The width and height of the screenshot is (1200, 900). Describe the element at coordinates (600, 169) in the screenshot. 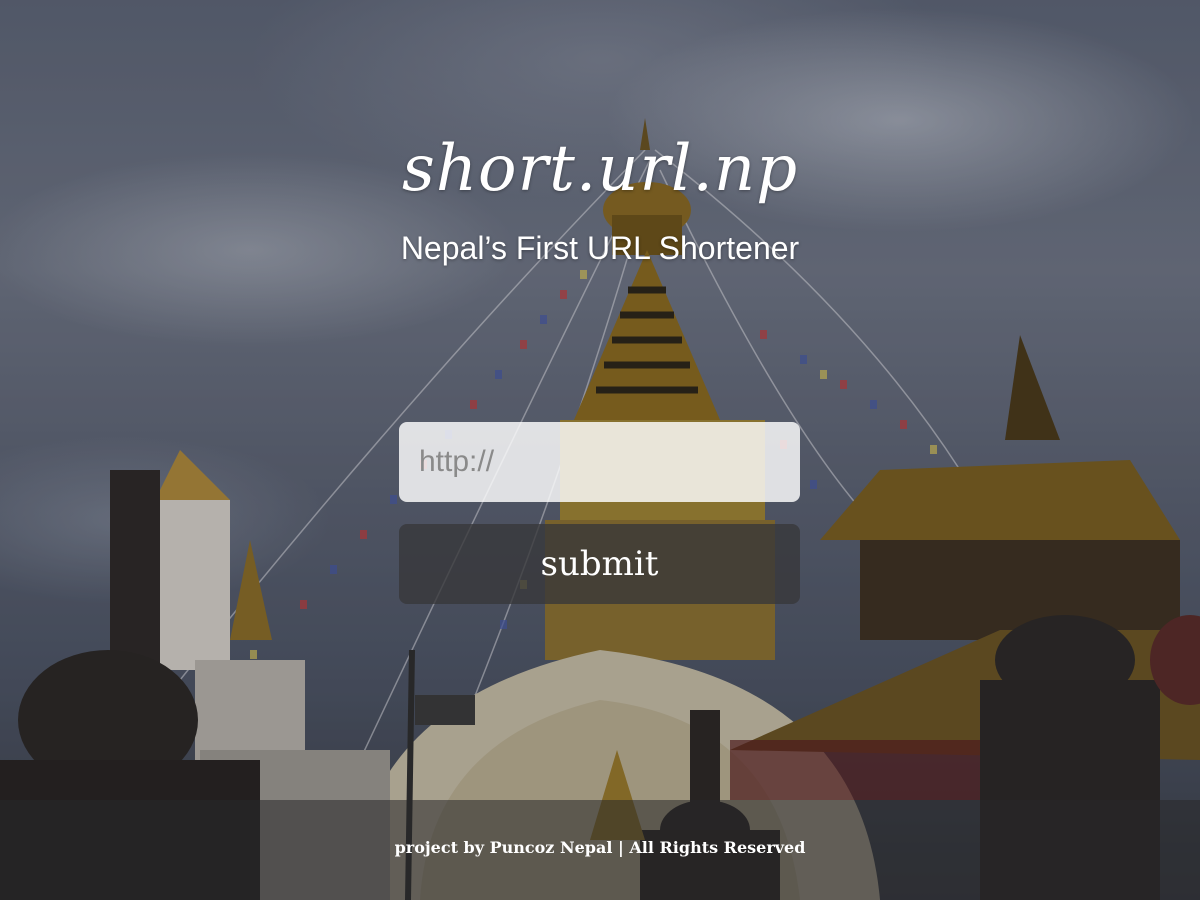

I see `site-logo-title: short.url.np` at that location.